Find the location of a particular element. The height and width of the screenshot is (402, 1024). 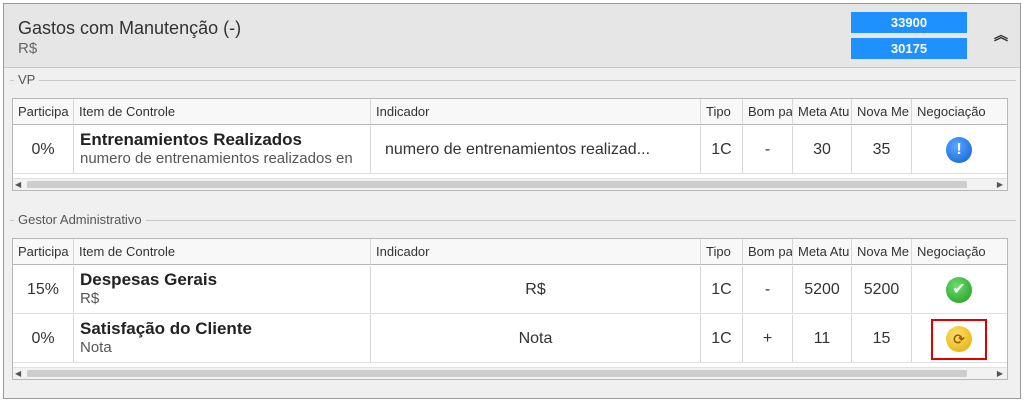

section-label: VP is located at coordinates (27, 79).